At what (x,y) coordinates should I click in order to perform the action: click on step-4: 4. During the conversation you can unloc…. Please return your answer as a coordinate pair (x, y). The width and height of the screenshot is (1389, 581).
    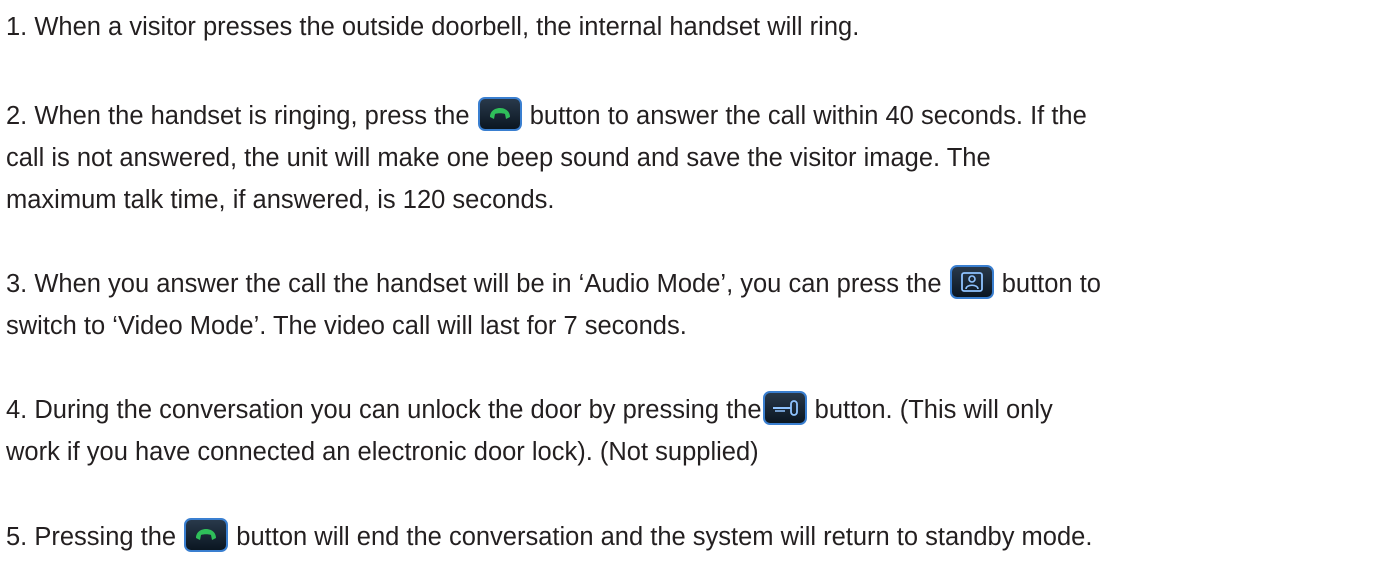
    Looking at the image, I should click on (529, 431).